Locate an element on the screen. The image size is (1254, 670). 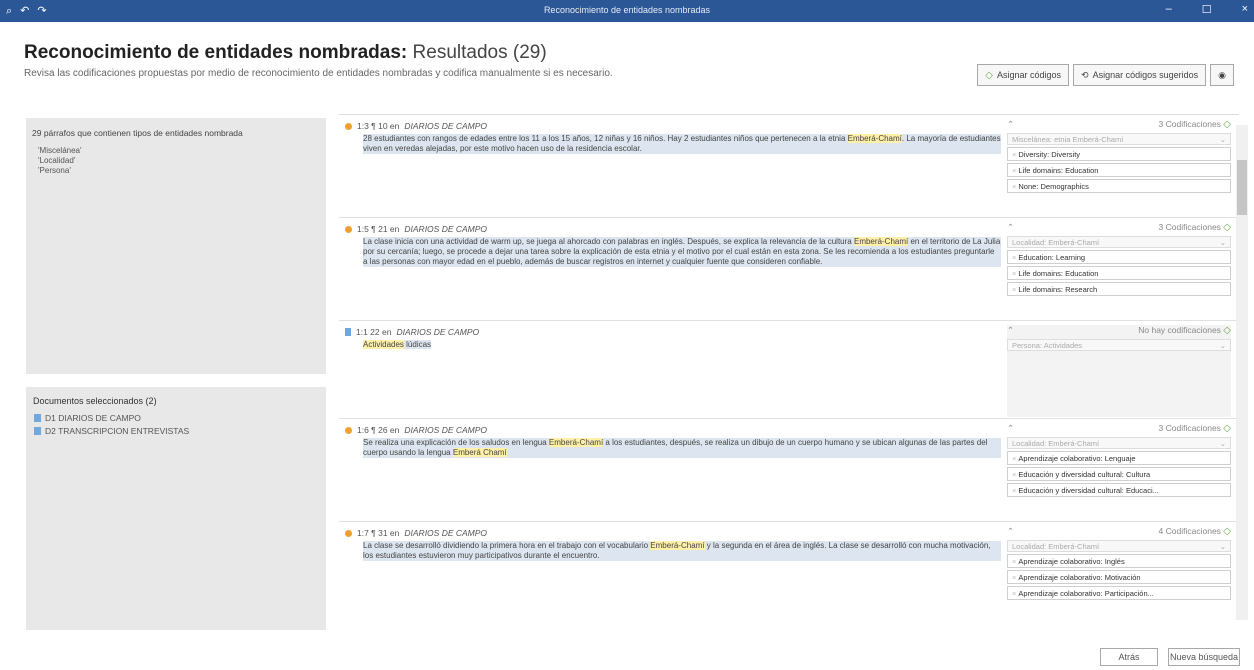
entity-type-item: 'Localidad' is located at coordinates (57, 160).